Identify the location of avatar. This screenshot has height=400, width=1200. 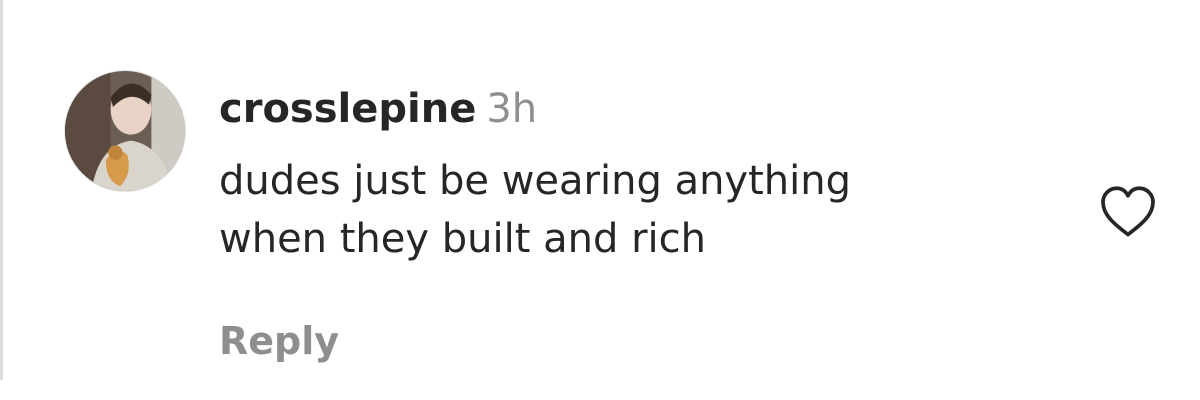
(125, 131).